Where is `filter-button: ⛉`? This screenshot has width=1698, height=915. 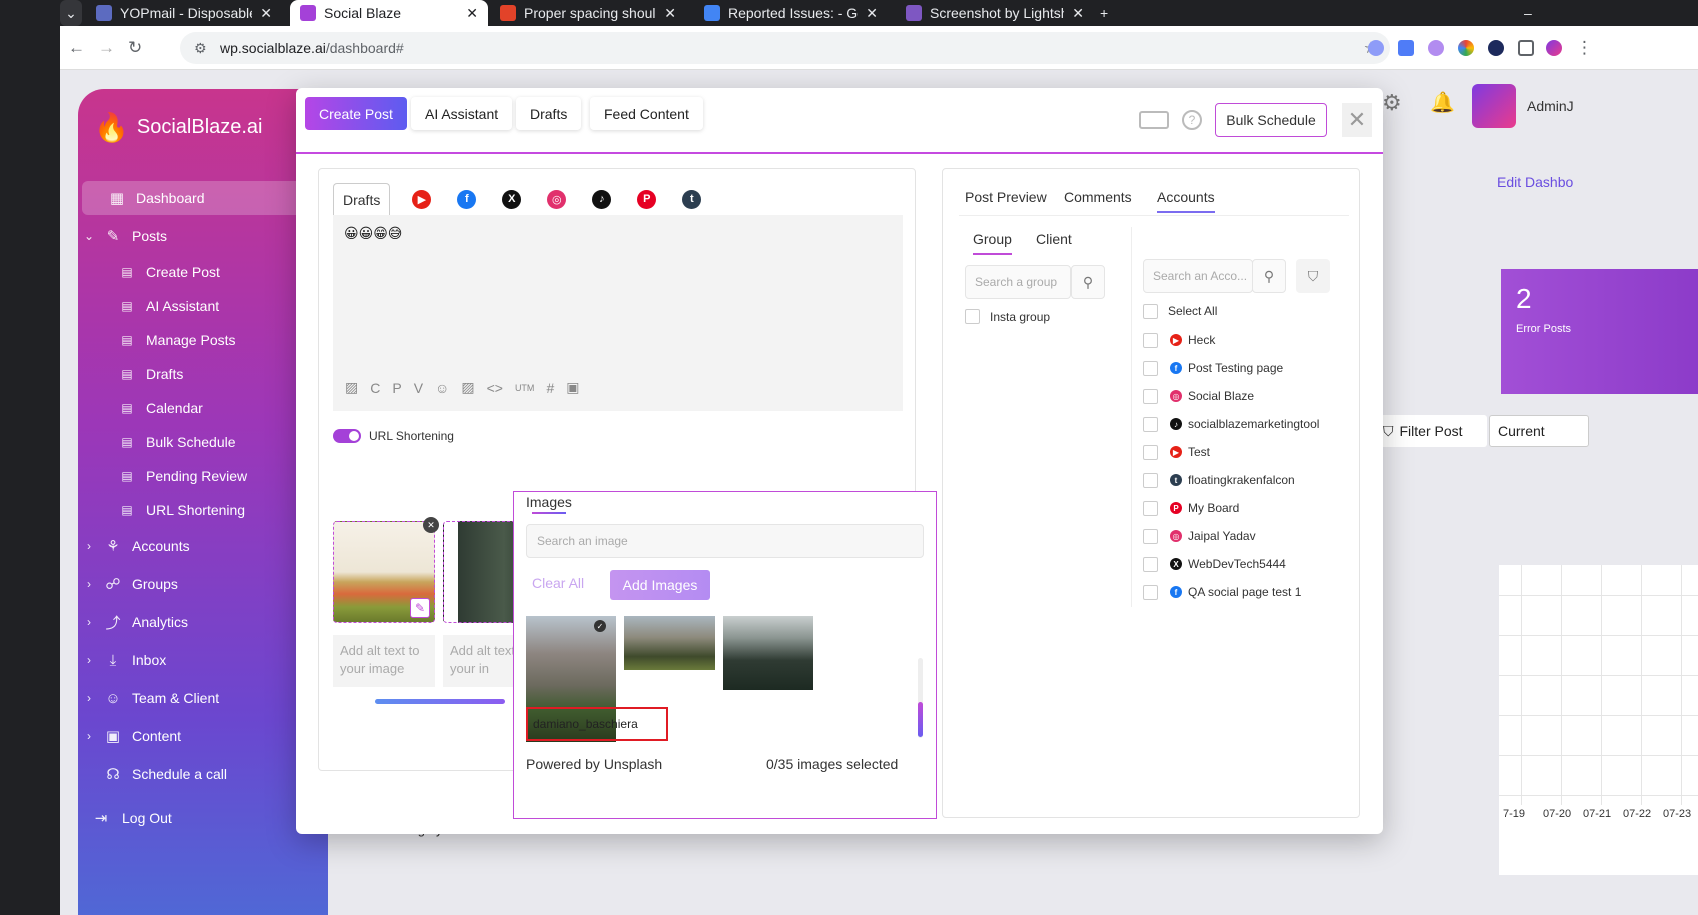
filter-button: ⛉ is located at coordinates (1313, 276).